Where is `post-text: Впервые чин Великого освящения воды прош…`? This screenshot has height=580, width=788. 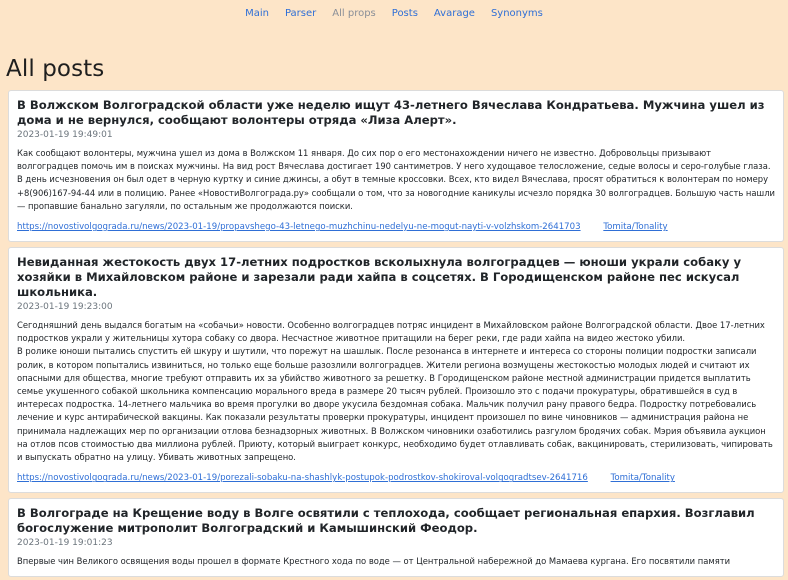 post-text: Впервые чин Великого освящения воды прош… is located at coordinates (374, 561).